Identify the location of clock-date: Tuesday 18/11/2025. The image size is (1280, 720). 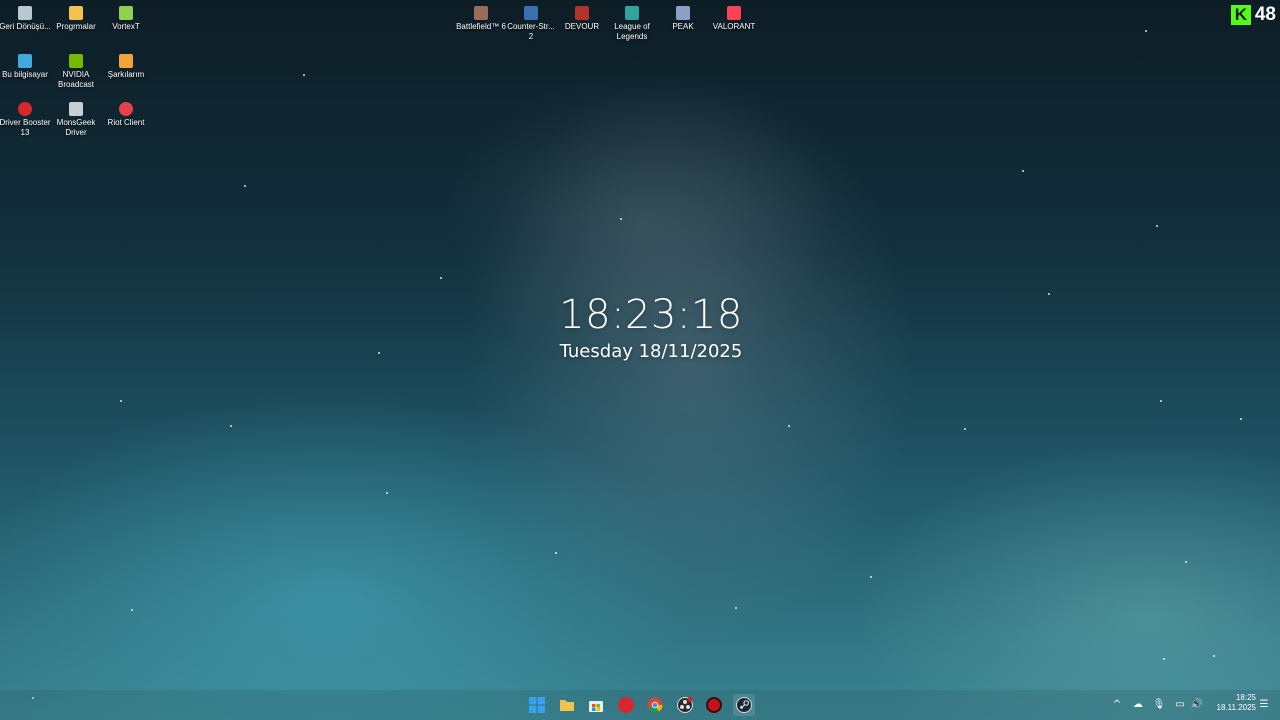
(651, 351).